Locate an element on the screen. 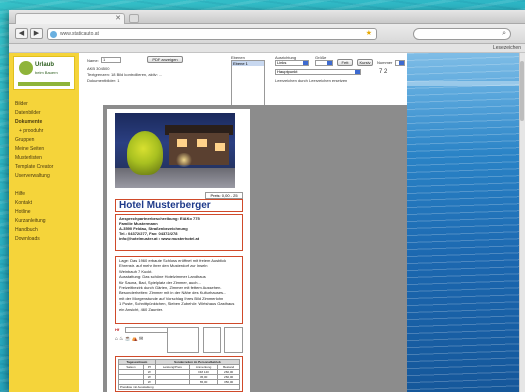 This screenshot has width=525, height=392. info-line: Dokumentbilder: 1 is located at coordinates (103, 80).